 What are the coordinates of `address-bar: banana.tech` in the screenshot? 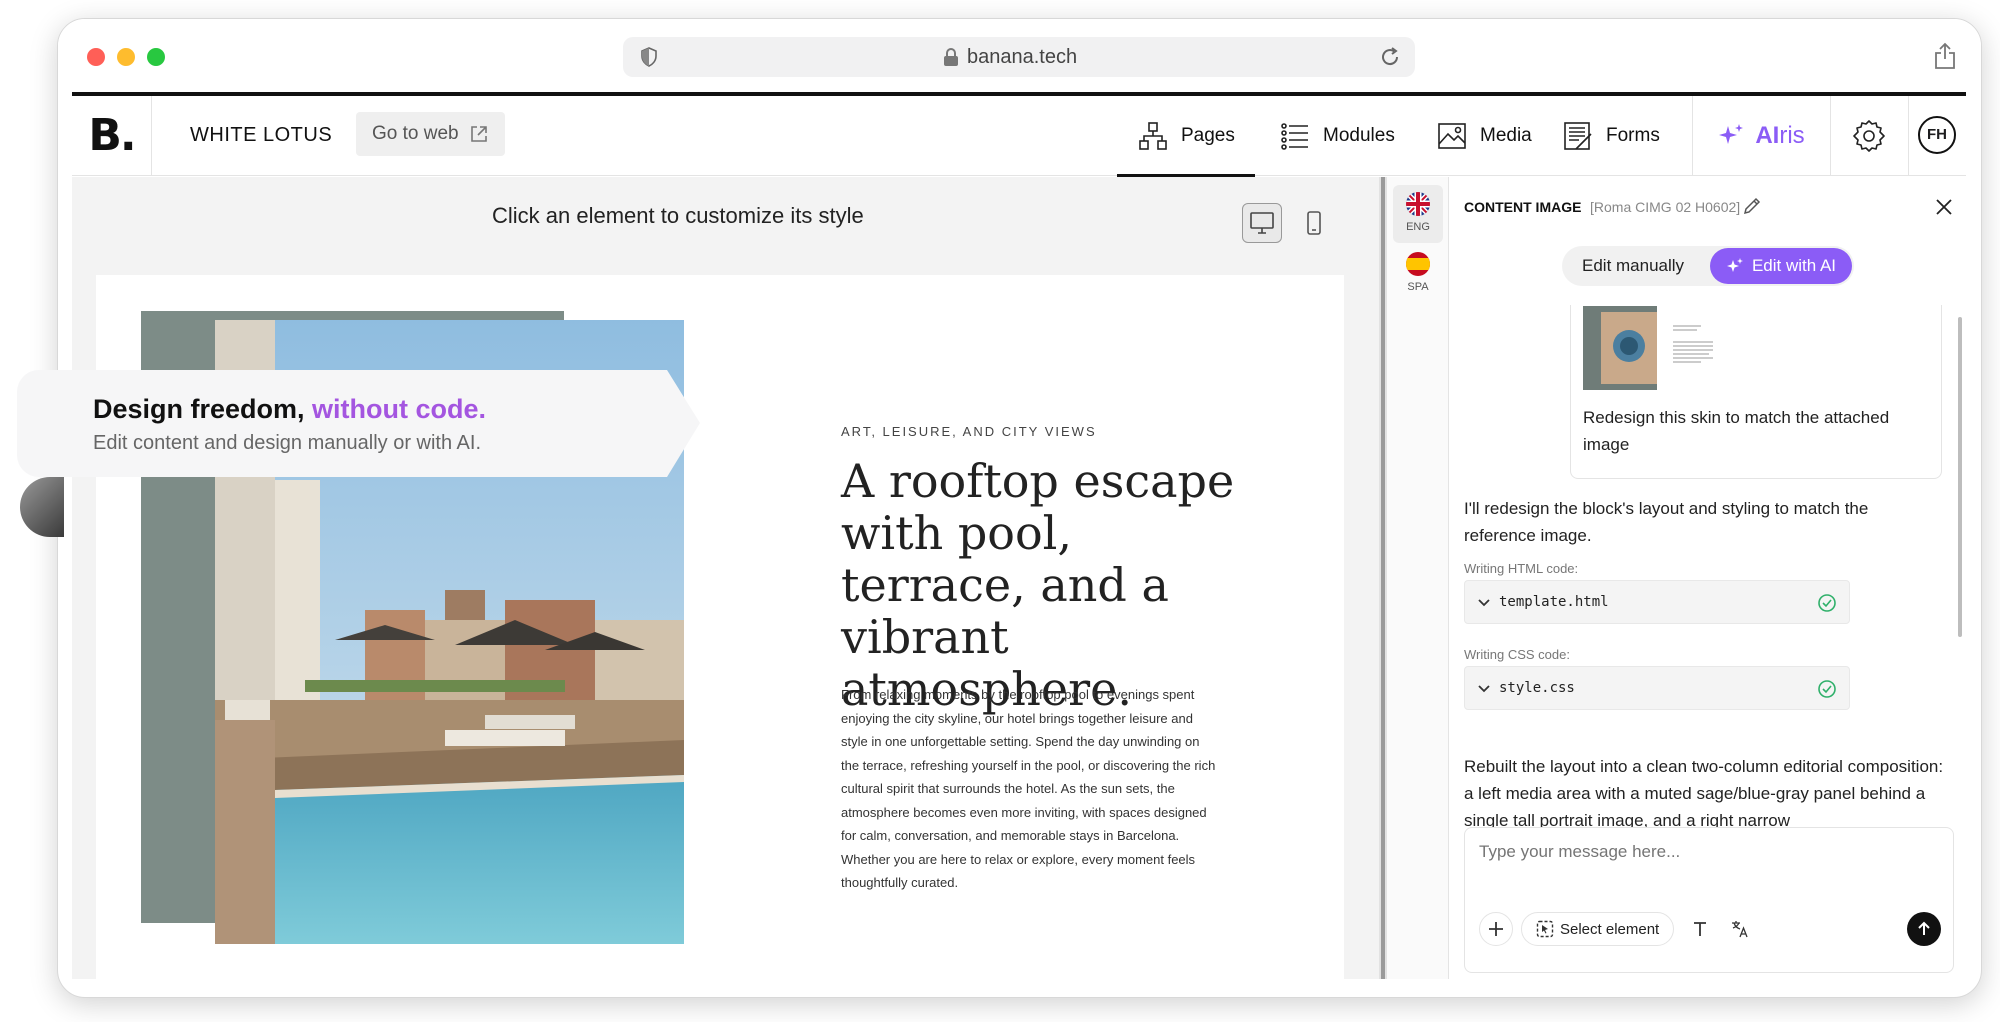 It's located at (1019, 57).